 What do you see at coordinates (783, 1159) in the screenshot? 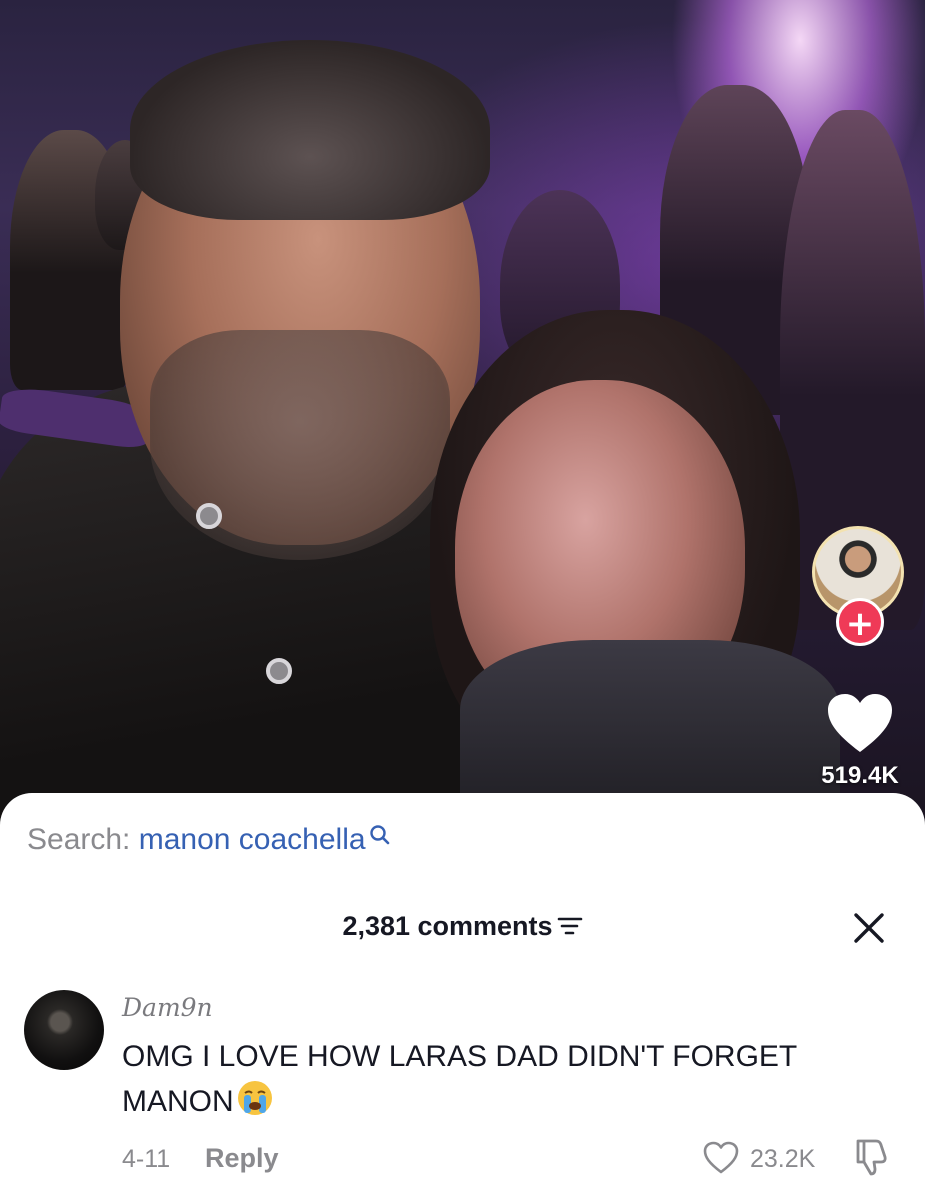
I see `comment-like-count: 23.2K` at bounding box center [783, 1159].